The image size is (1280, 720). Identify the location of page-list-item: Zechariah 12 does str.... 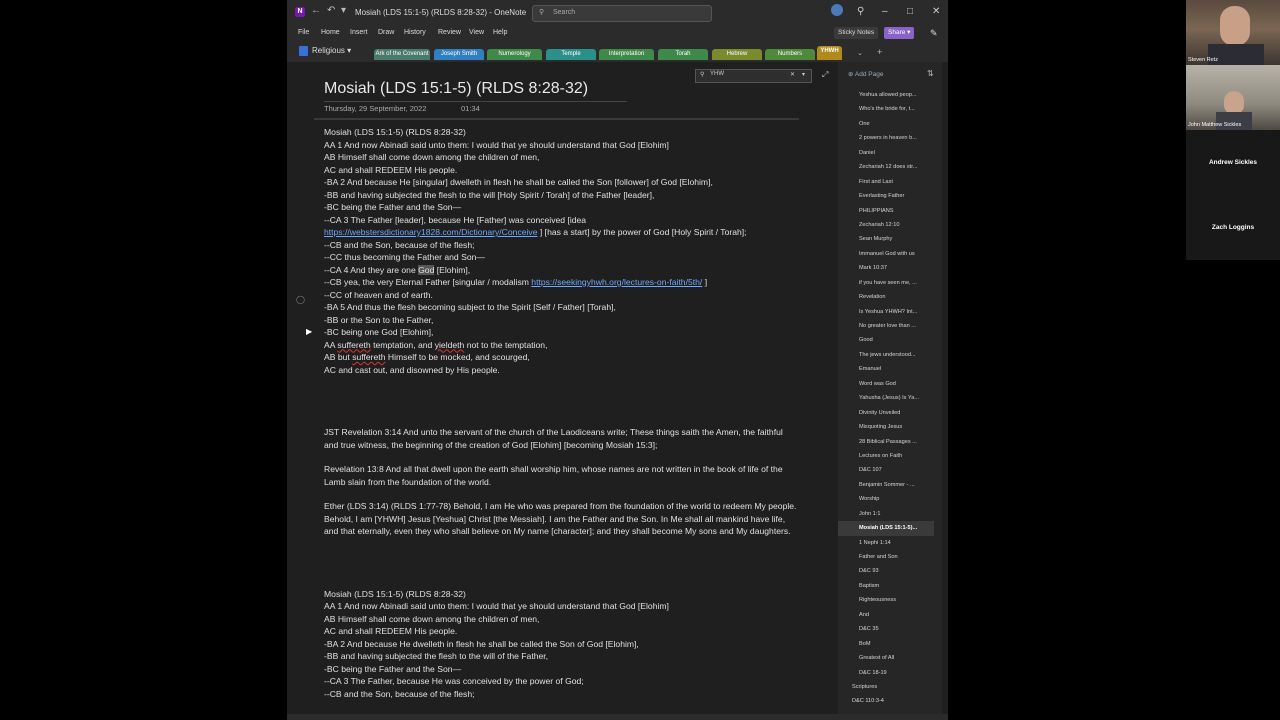
(886, 167).